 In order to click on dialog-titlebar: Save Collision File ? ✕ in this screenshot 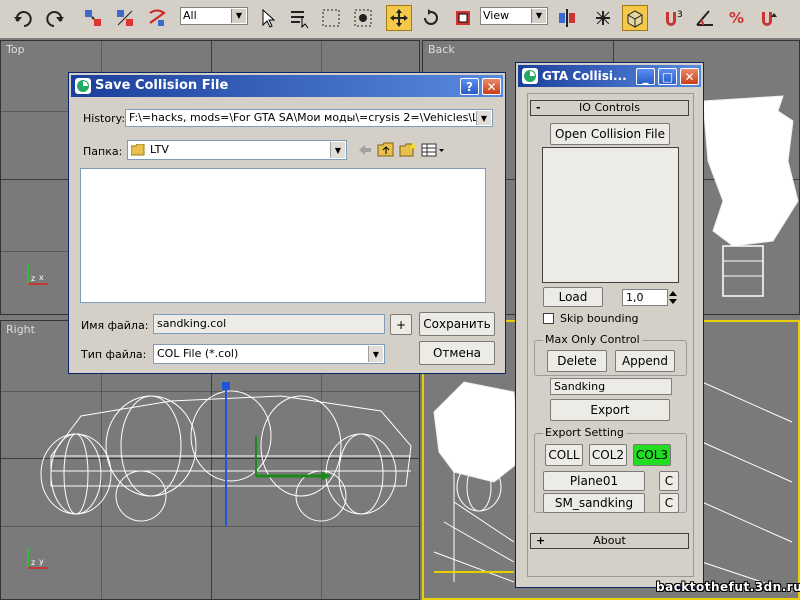, I will do `click(287, 86)`.